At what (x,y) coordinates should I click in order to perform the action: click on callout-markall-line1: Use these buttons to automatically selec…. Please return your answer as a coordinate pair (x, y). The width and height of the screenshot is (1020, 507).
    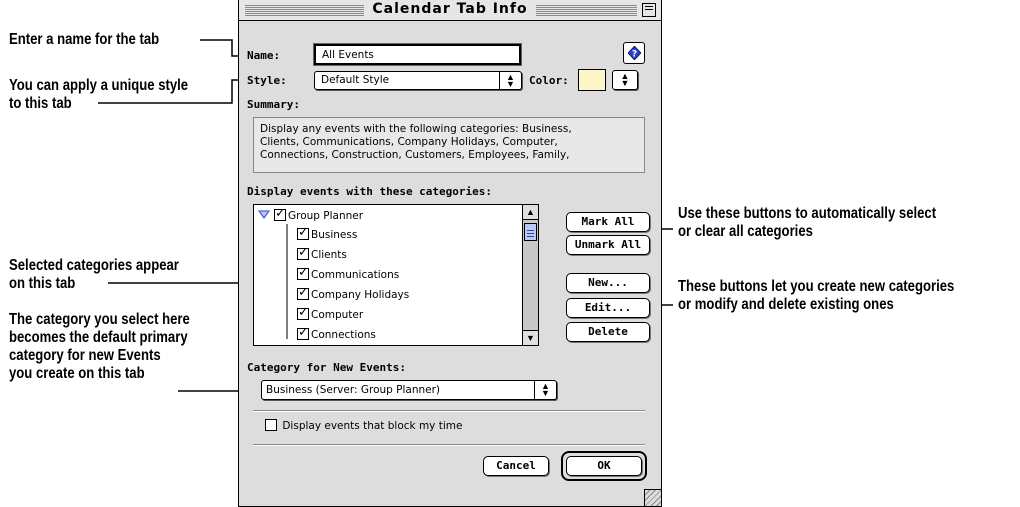
    Looking at the image, I should click on (807, 213).